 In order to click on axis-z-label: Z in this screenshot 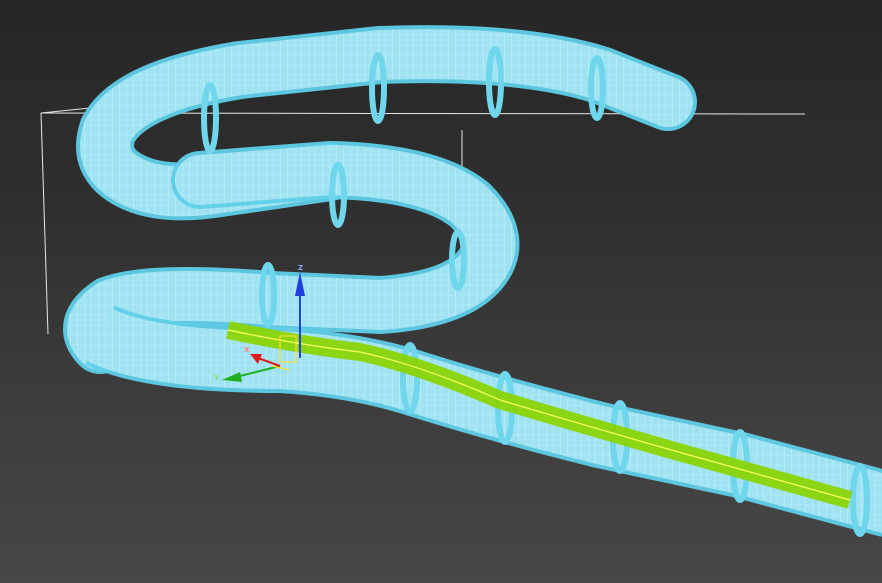, I will do `click(300, 268)`.